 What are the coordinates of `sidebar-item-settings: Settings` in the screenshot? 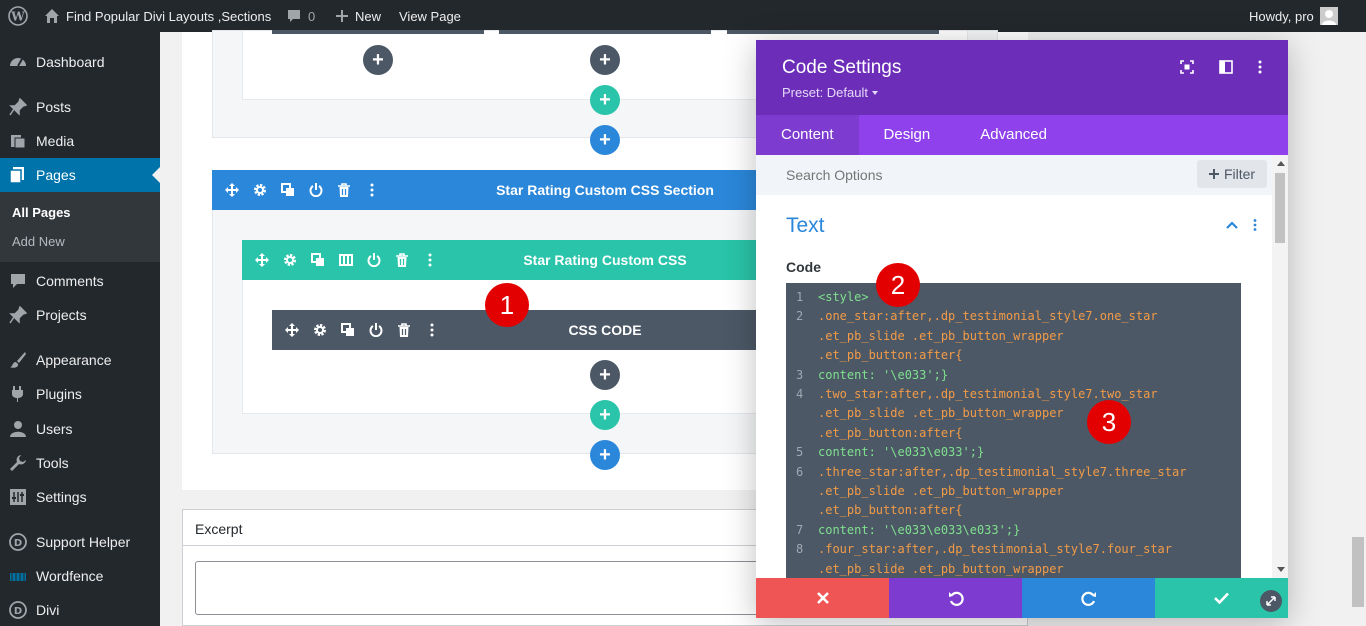 It's located at (80, 497).